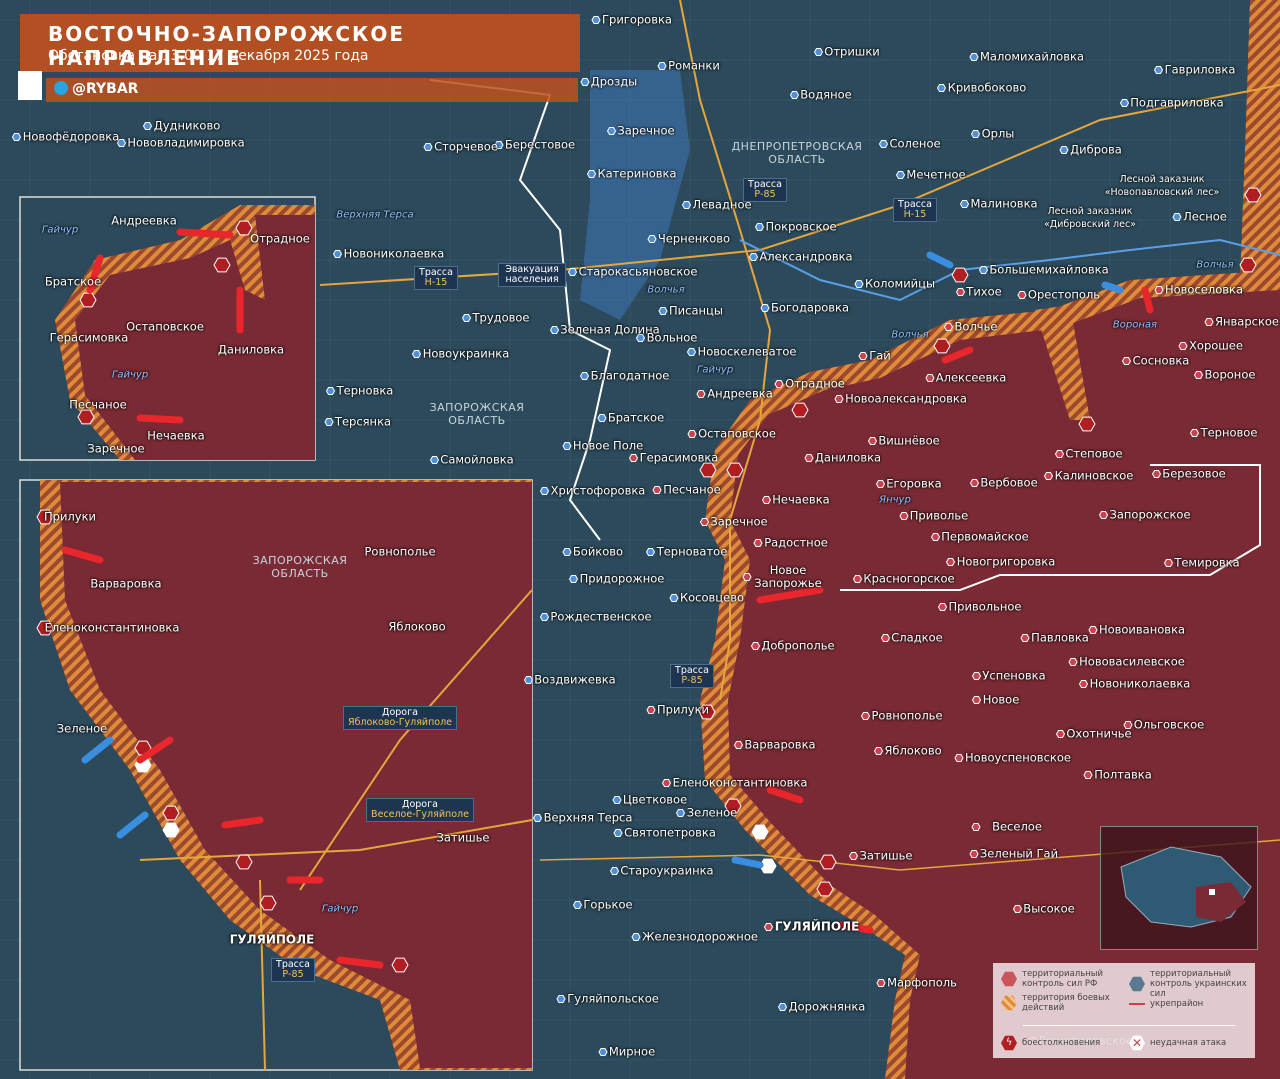  Describe the element at coordinates (208, 56) in the screenshot. I see `map-subtitle: Обстановка на 13.00 17 декабря 2025 года` at that location.